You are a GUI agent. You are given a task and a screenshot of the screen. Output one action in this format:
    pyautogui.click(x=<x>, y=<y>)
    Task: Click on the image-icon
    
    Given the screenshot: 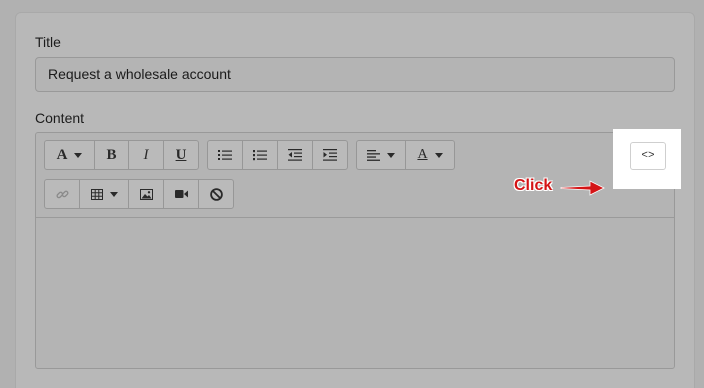 What is the action you would take?
    pyautogui.click(x=146, y=194)
    